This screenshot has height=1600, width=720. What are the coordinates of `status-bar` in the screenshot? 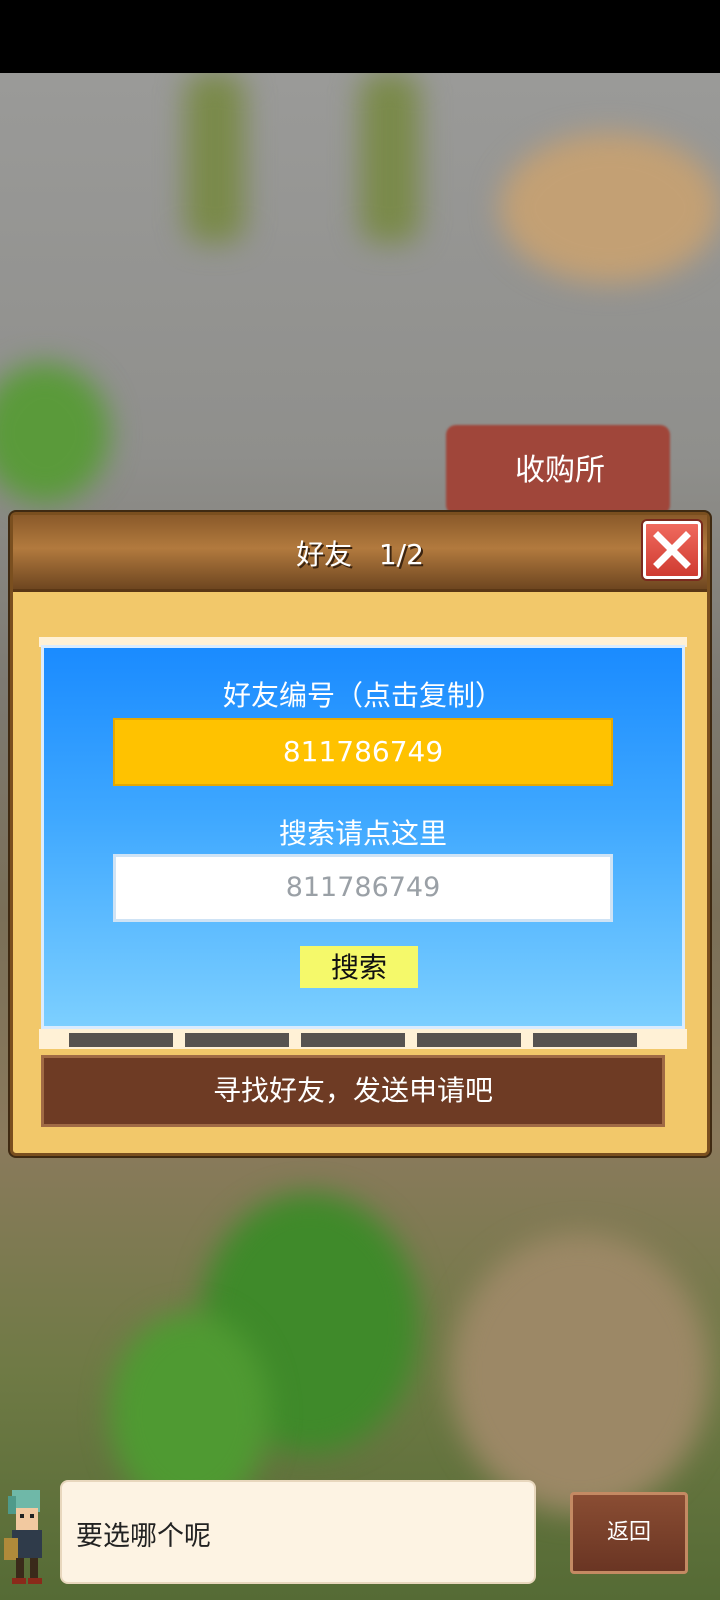 It's located at (360, 36).